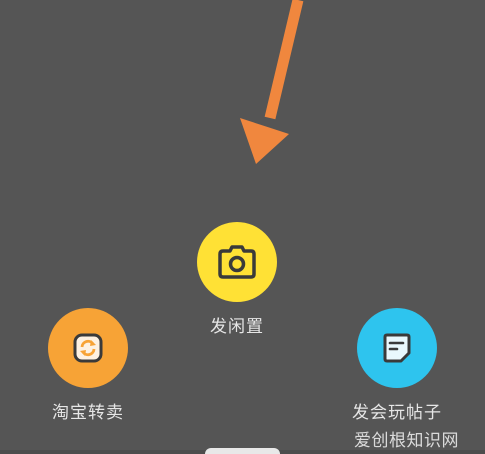 The width and height of the screenshot is (485, 454). I want to click on camera-button, so click(237, 262).